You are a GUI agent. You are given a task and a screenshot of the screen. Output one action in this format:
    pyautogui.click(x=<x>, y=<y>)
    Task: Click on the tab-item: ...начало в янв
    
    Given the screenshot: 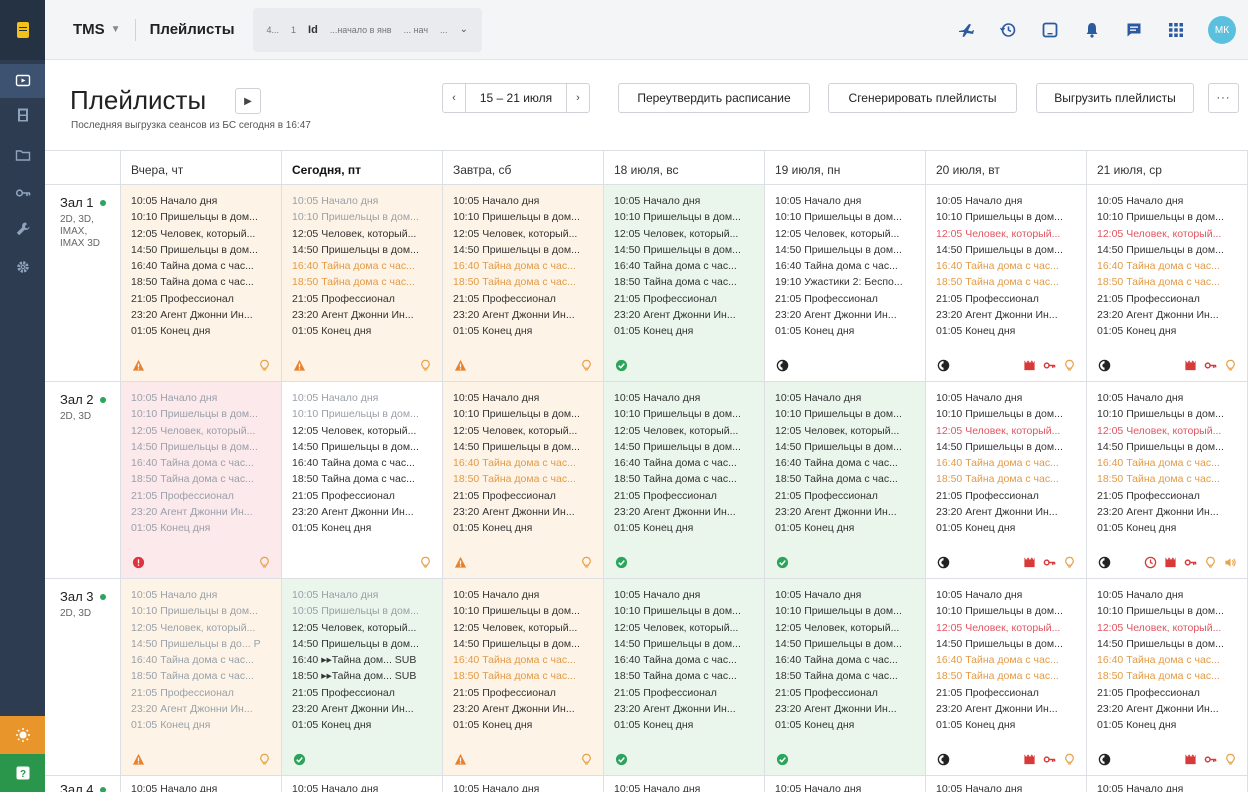 What is the action you would take?
    pyautogui.click(x=361, y=30)
    